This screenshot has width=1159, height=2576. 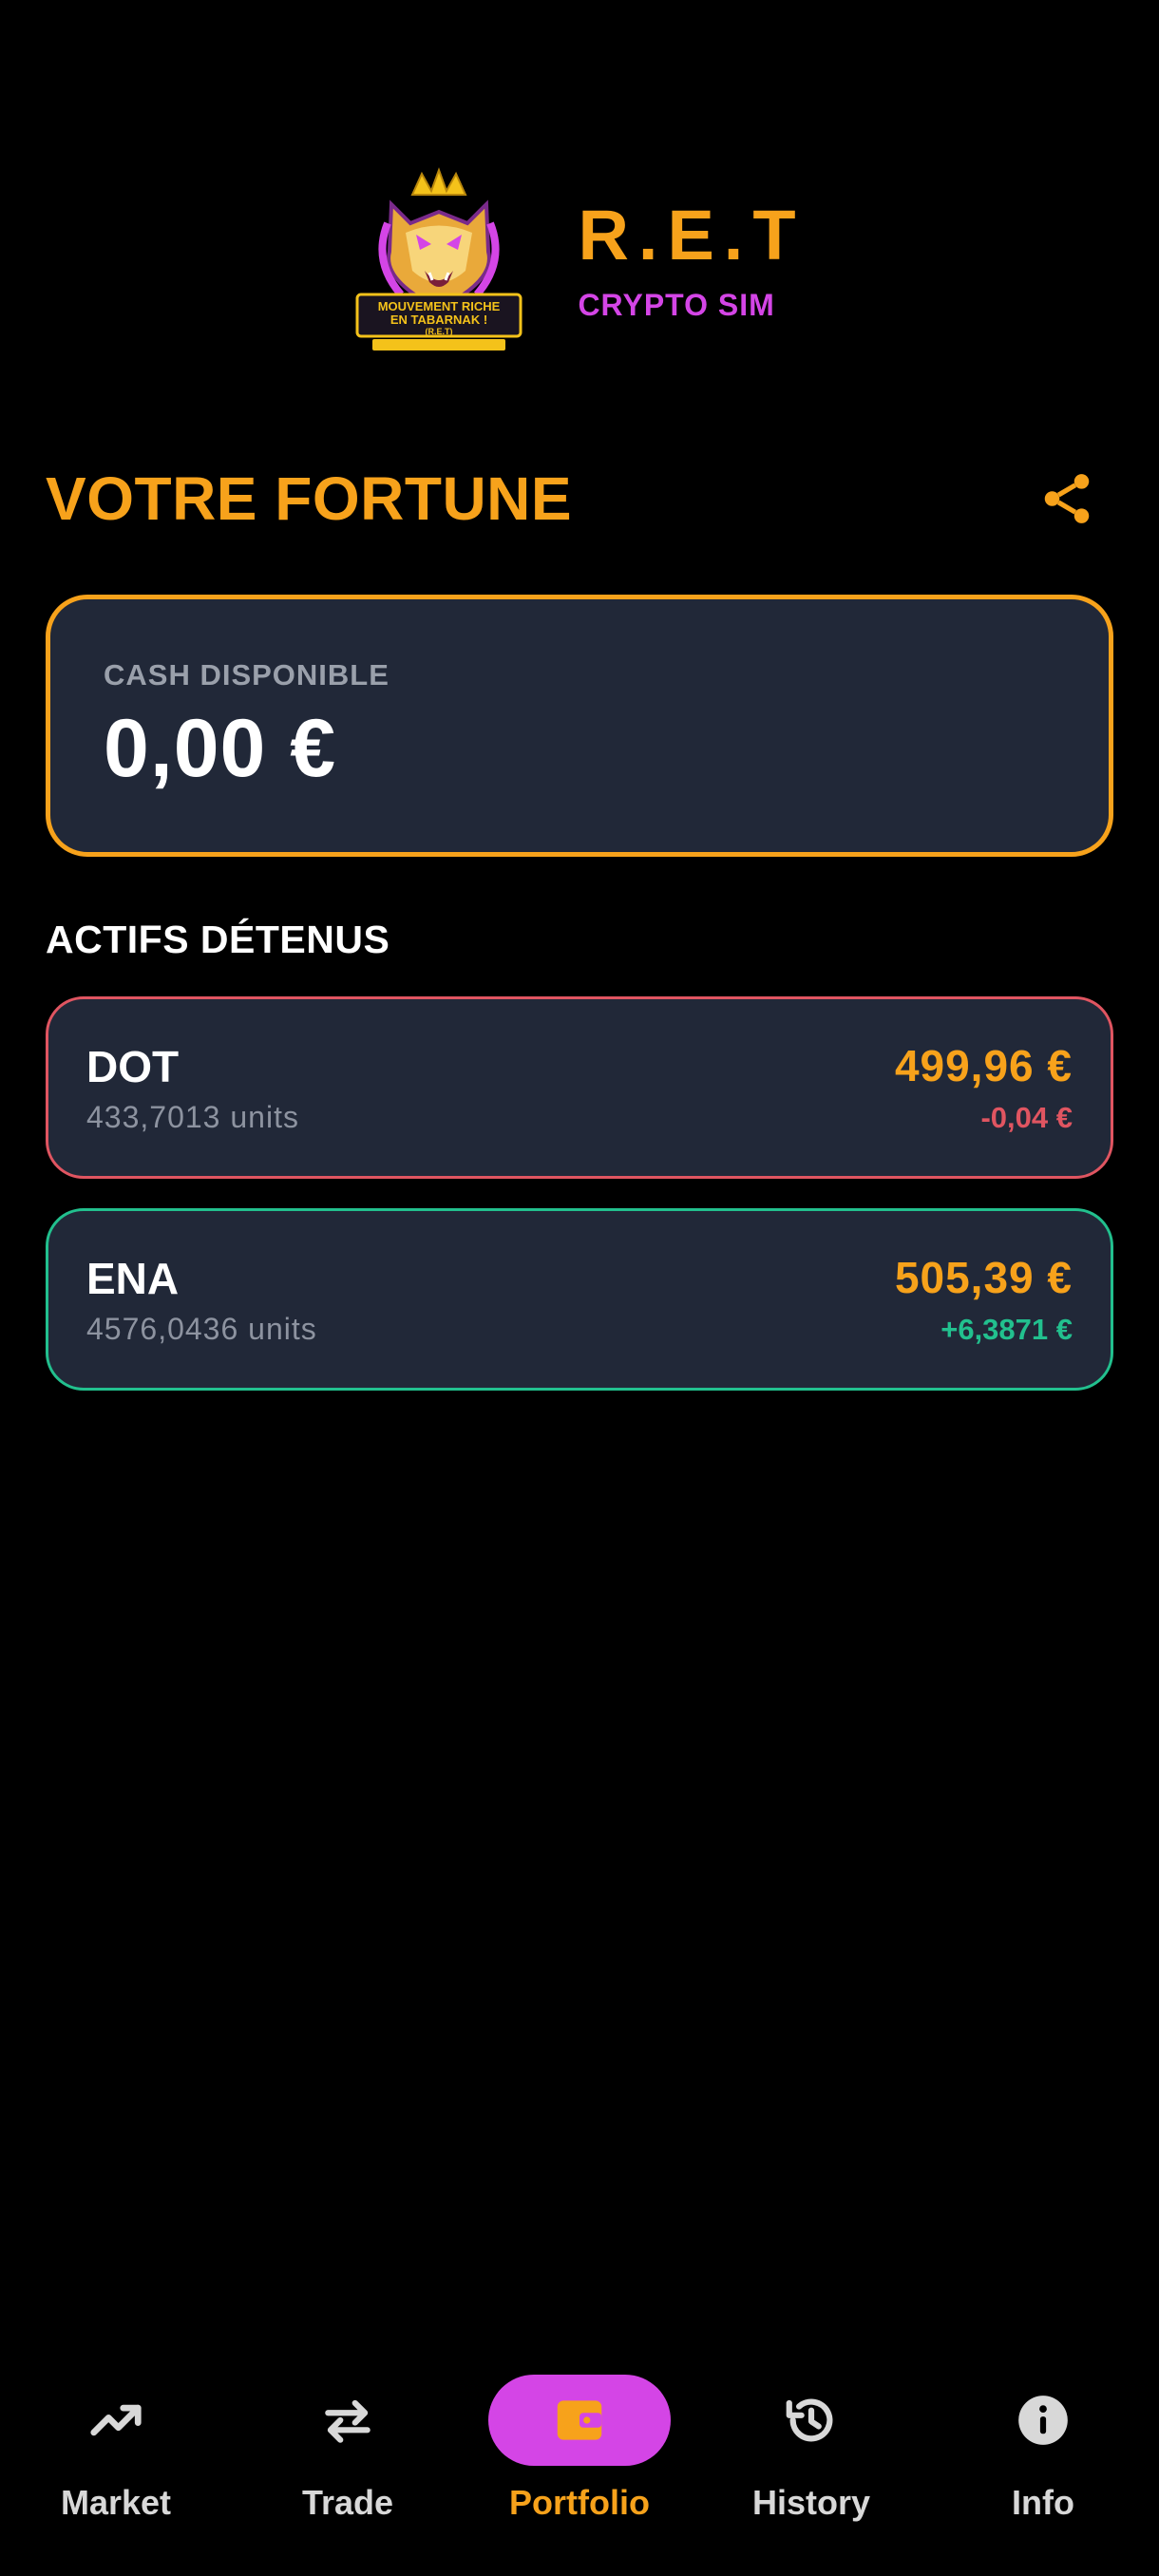 I want to click on asset-valuation: 499,96 € -0,04 €, so click(x=984, y=1087).